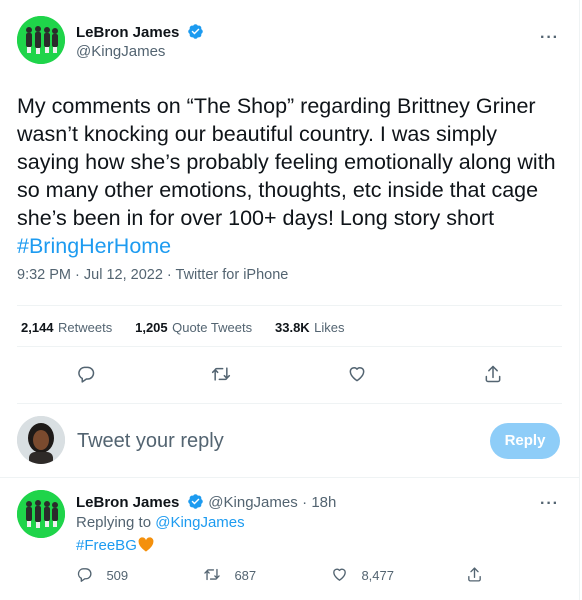 Image resolution: width=582 pixels, height=600 pixels. Describe the element at coordinates (94, 246) in the screenshot. I see `tweet-hashtag-link: #BringHerHome` at that location.